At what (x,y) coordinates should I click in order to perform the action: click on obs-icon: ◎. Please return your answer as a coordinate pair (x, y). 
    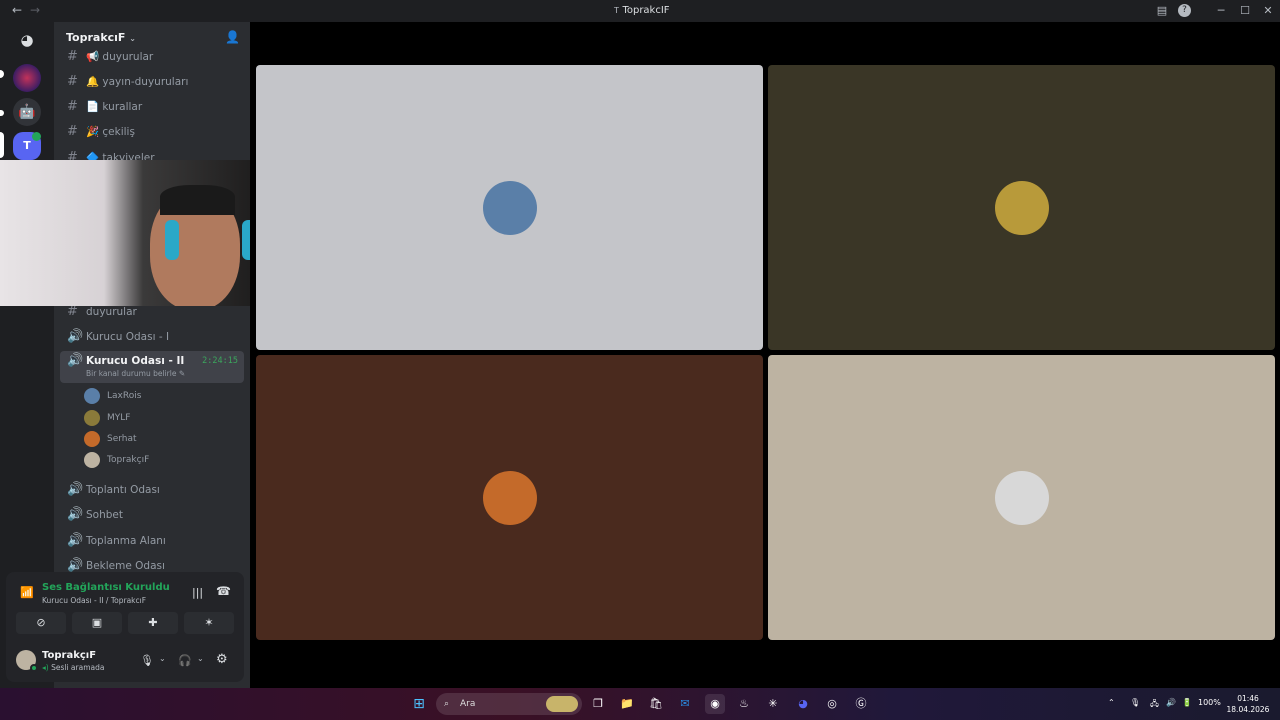
    Looking at the image, I should click on (832, 704).